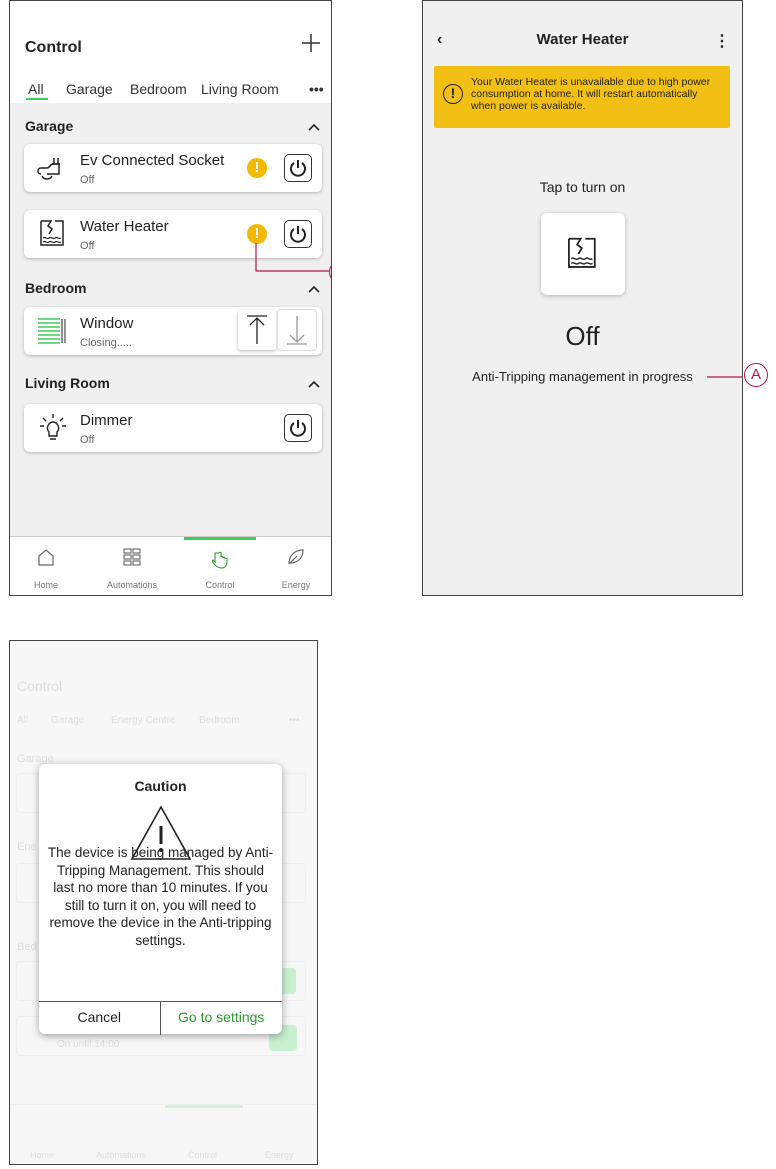  I want to click on section-garage: Garage, so click(49, 126).